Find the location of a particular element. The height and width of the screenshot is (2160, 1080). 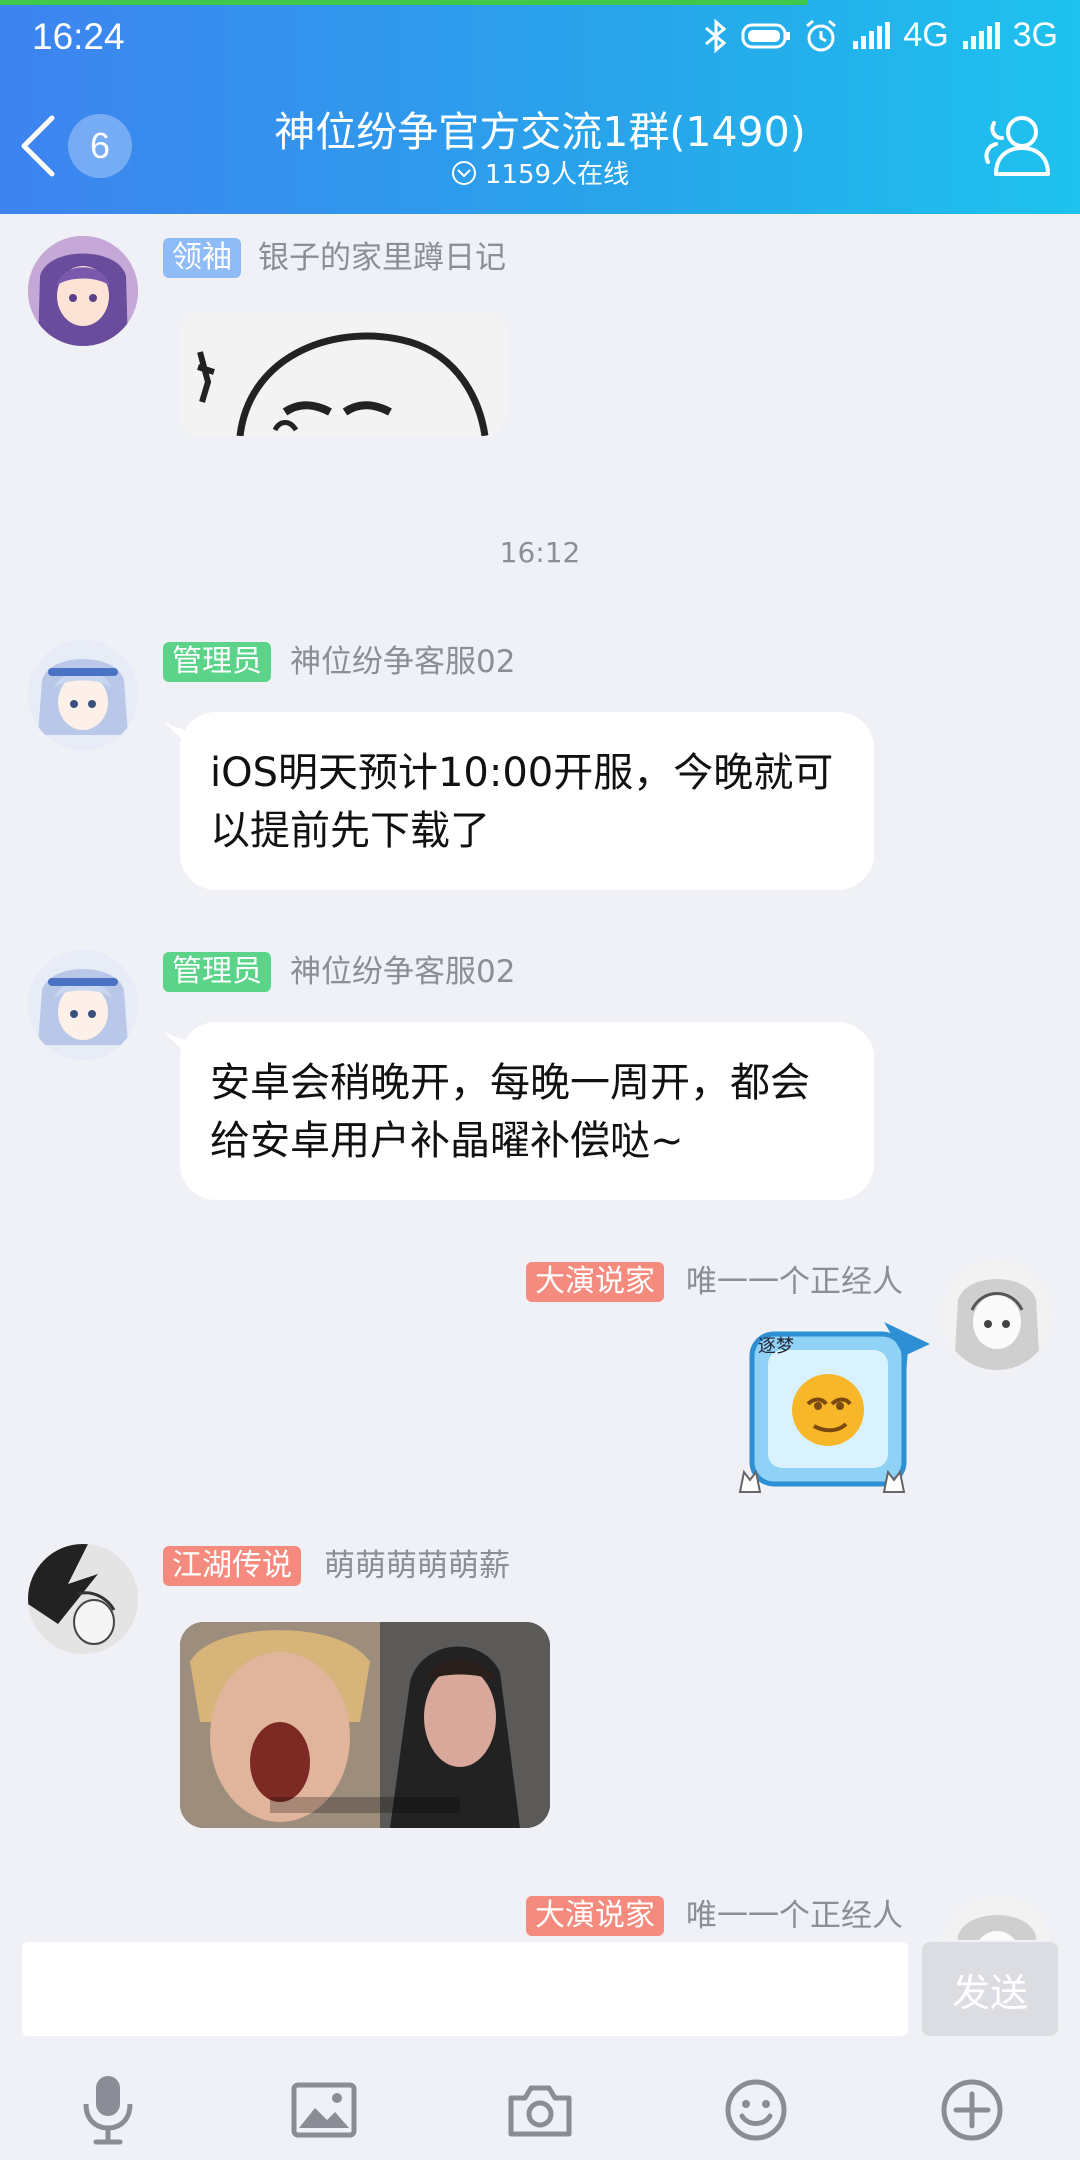

timestamp: 16:12 is located at coordinates (540, 552).